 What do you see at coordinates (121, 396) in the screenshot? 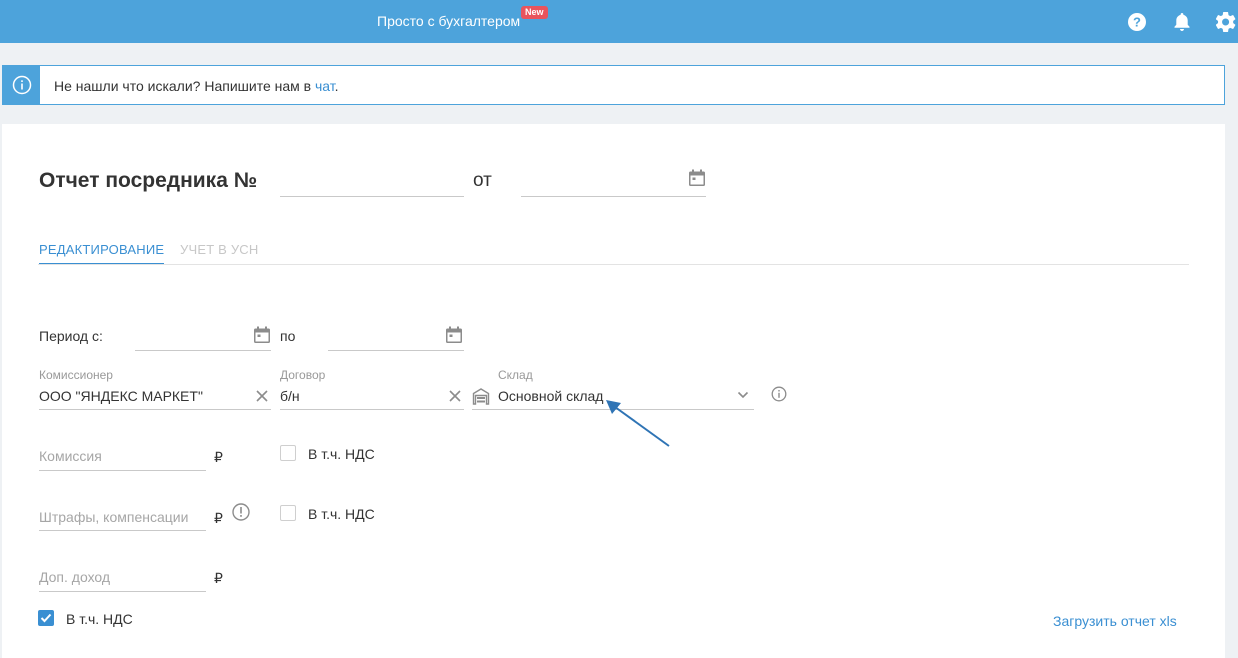
I see `commissioner-value: ООО "ЯНДЕКС МАРКЕТ"` at bounding box center [121, 396].